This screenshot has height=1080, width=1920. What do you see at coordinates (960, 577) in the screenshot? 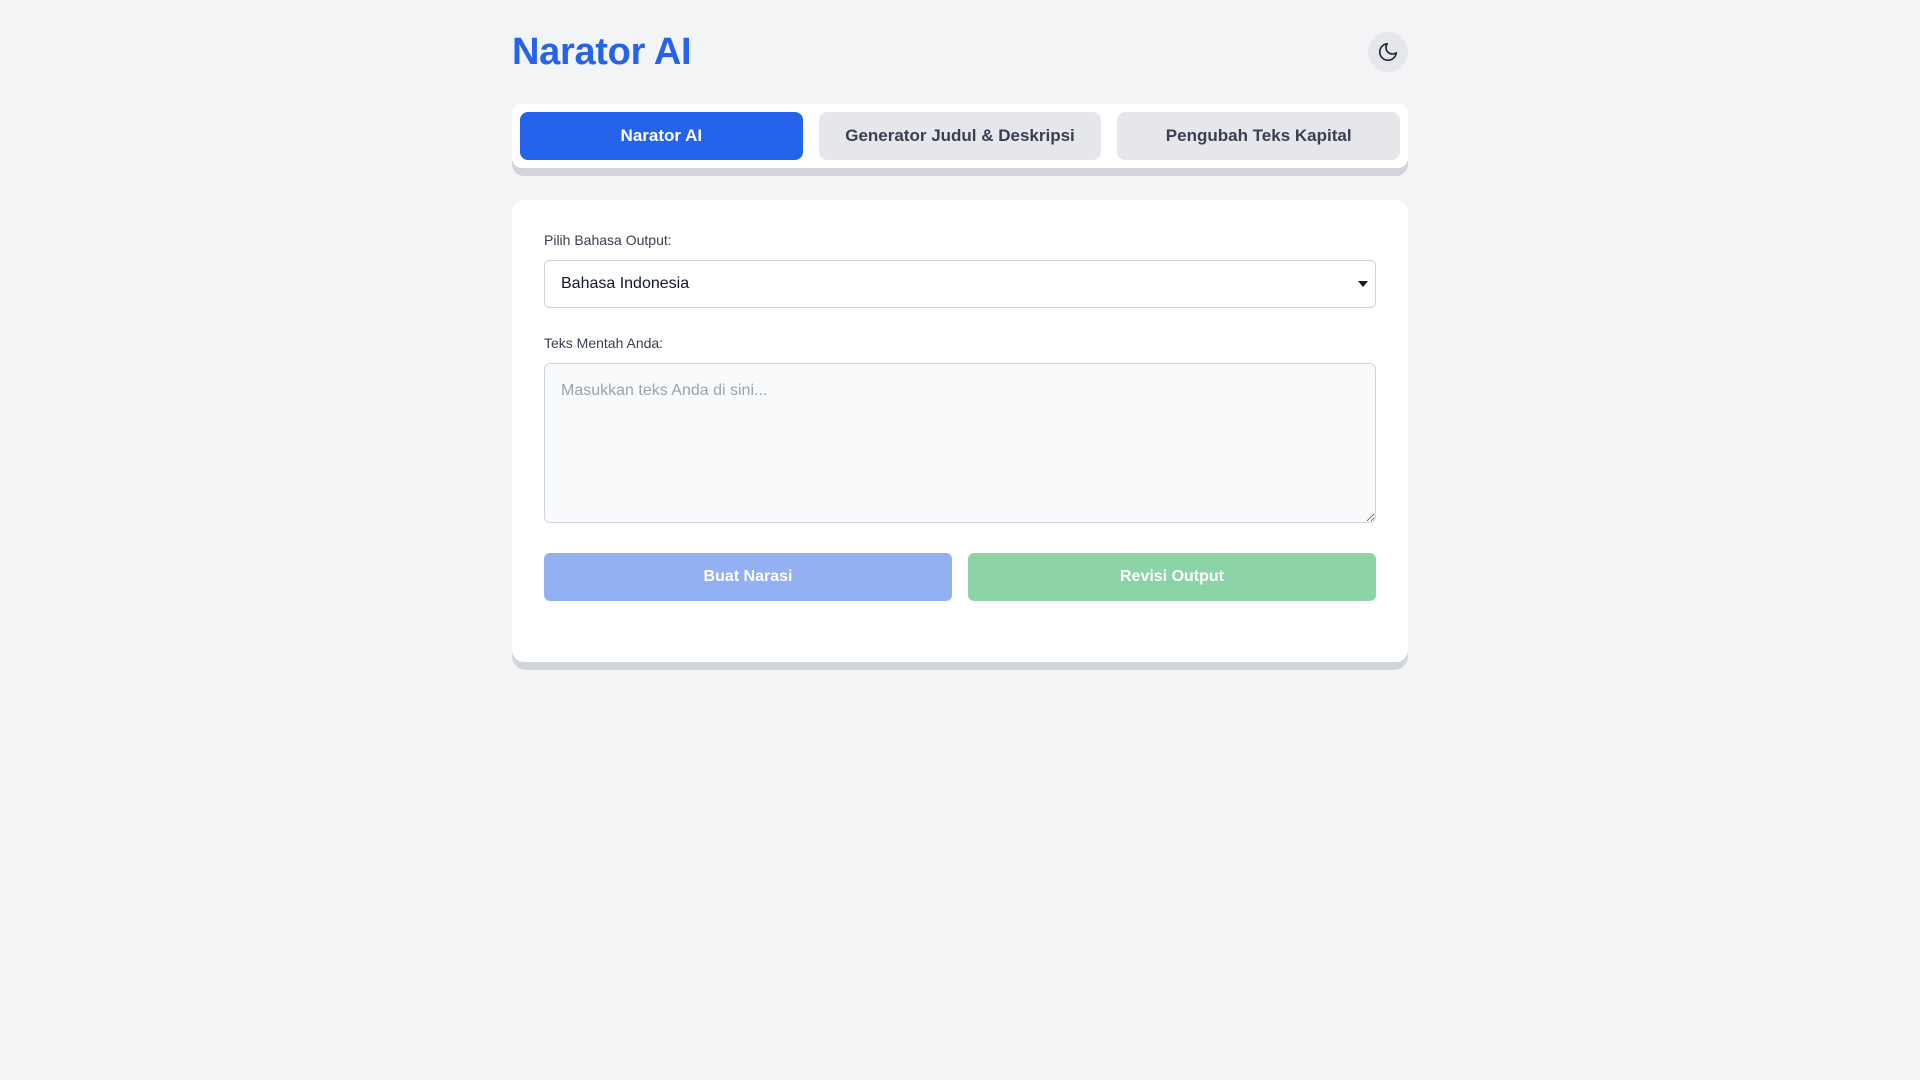
I see `action-buttons: Buat Narasi Revisi Output` at bounding box center [960, 577].